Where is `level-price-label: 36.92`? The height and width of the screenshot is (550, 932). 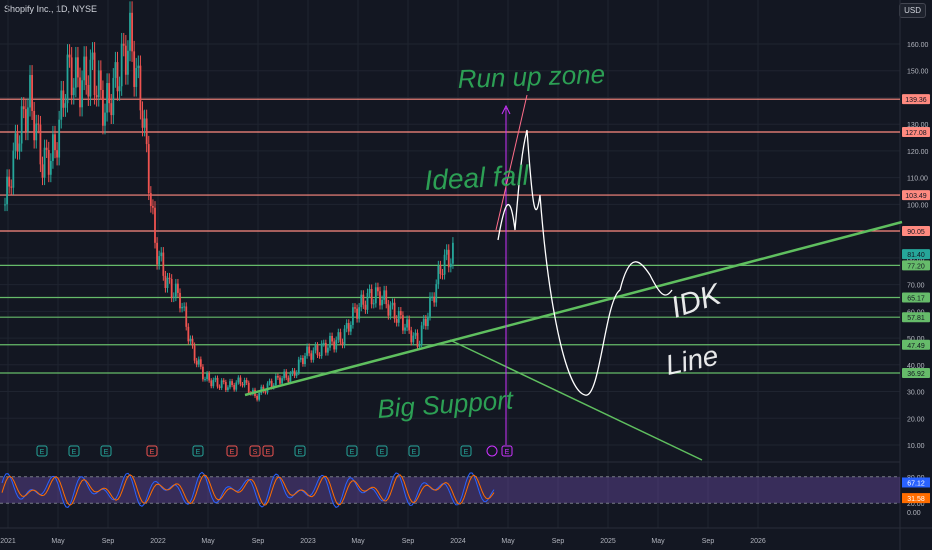 level-price-label: 36.92 is located at coordinates (916, 374).